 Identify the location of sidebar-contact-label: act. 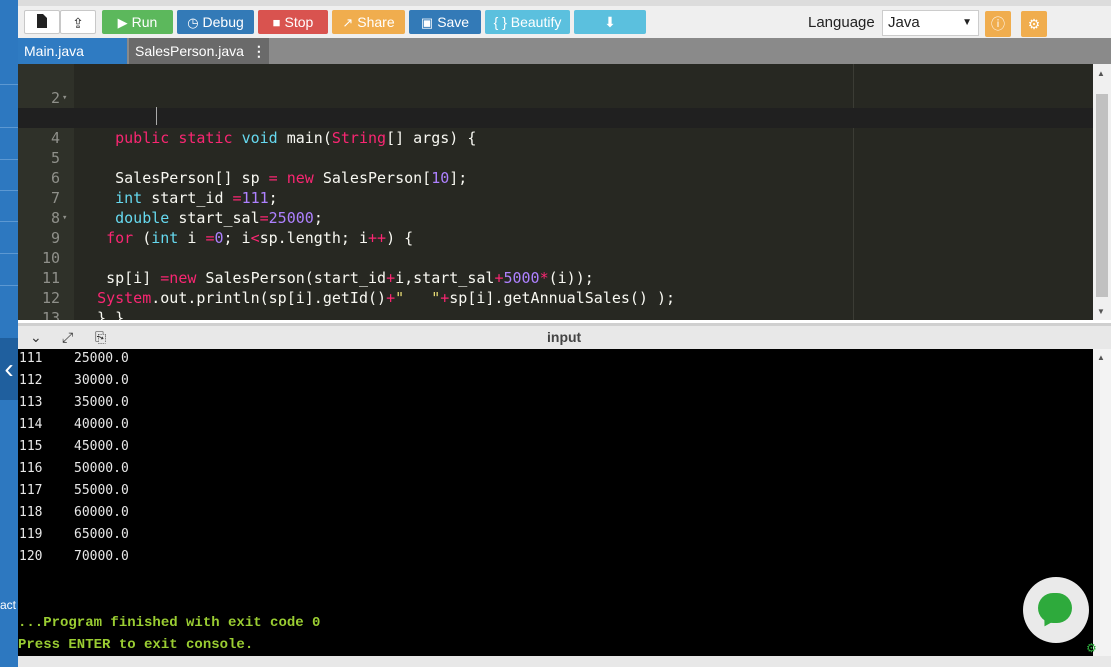
(8, 605).